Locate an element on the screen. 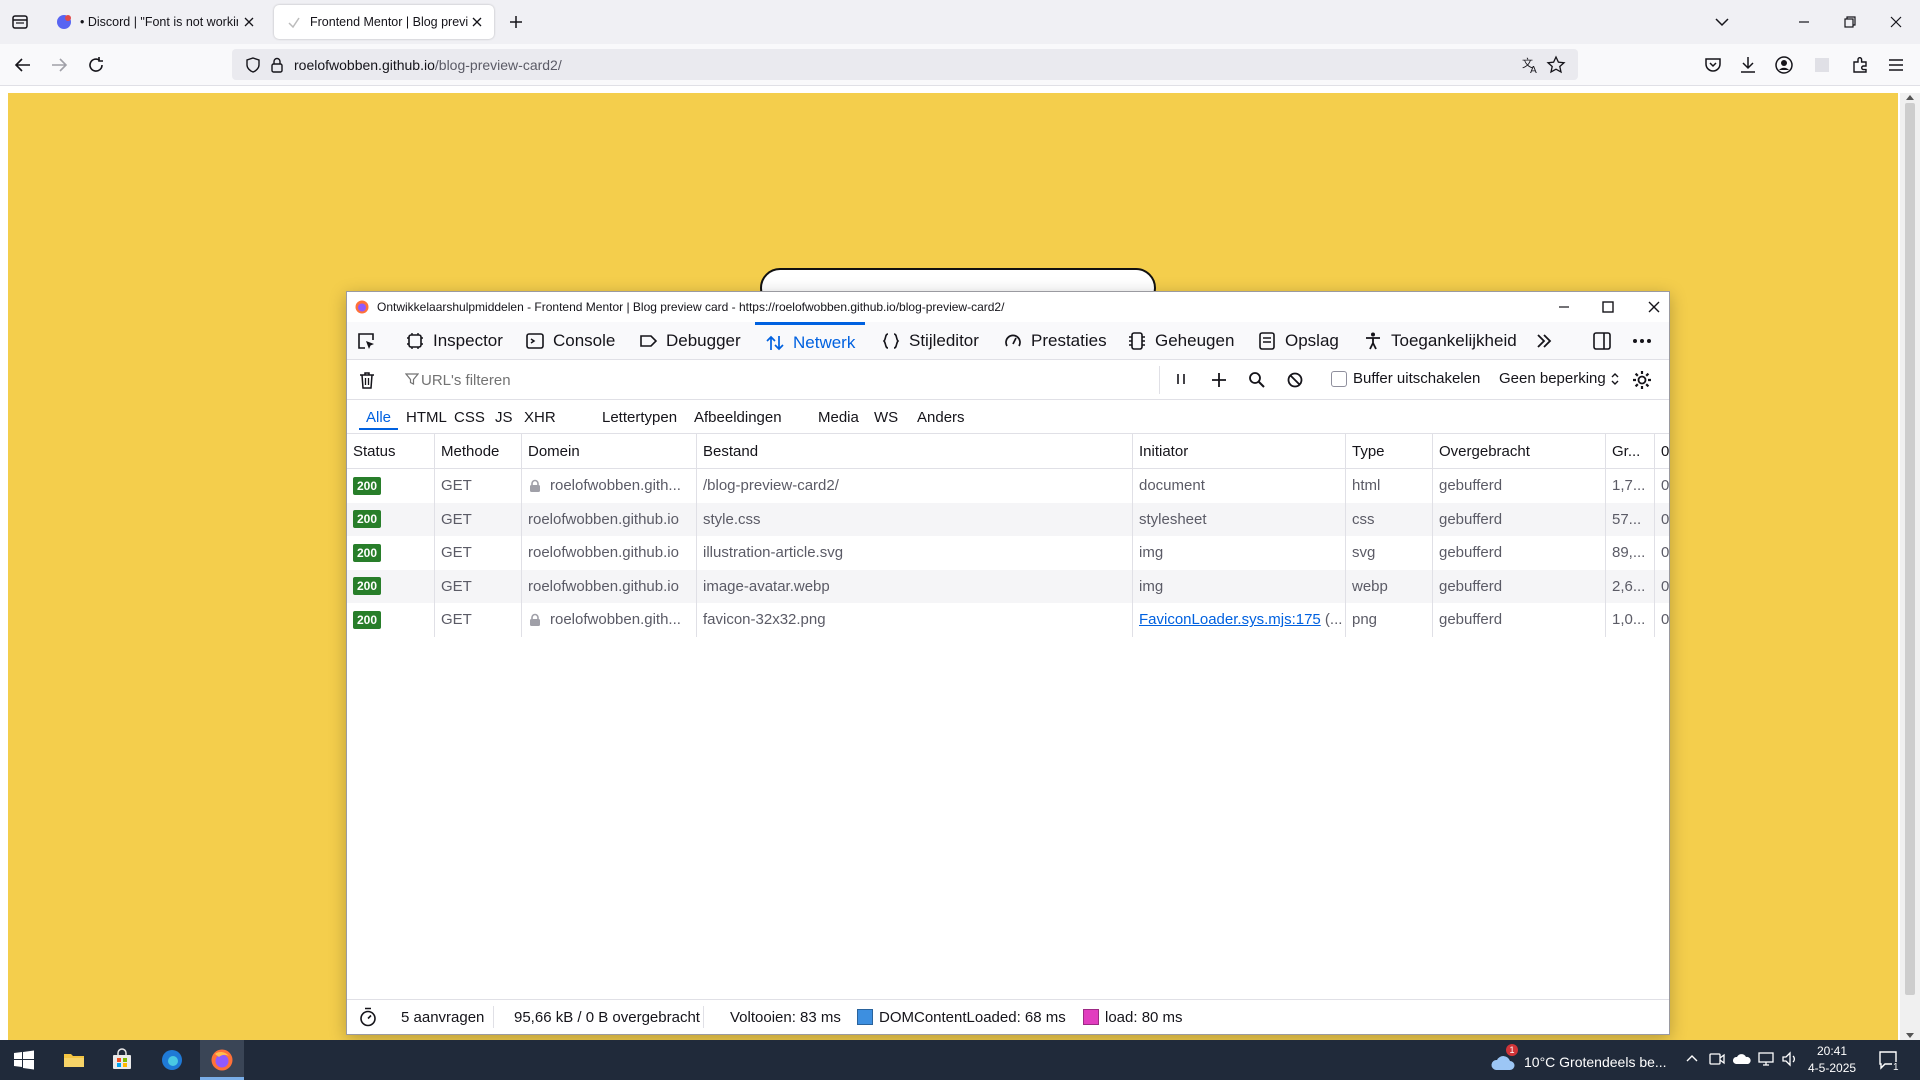 This screenshot has width=1920, height=1080. volume-speaker-icon is located at coordinates (1790, 1059).